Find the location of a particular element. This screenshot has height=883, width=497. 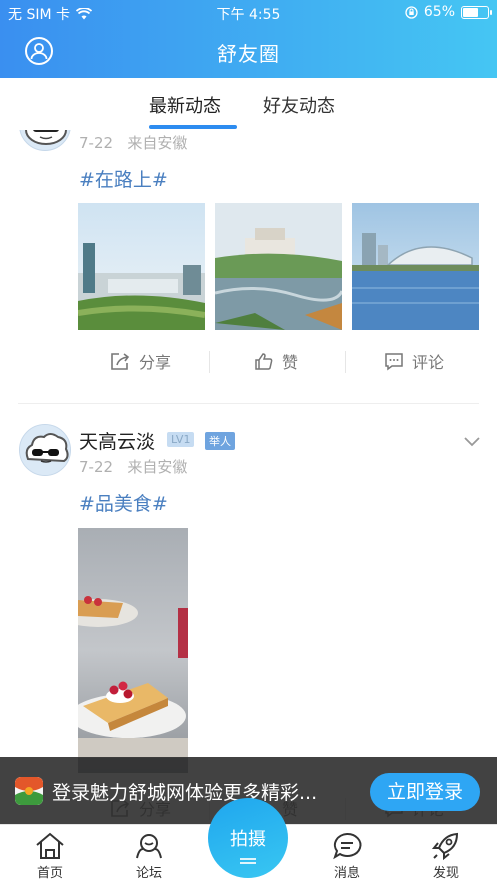

post-topic: #品美食# is located at coordinates (123, 502).